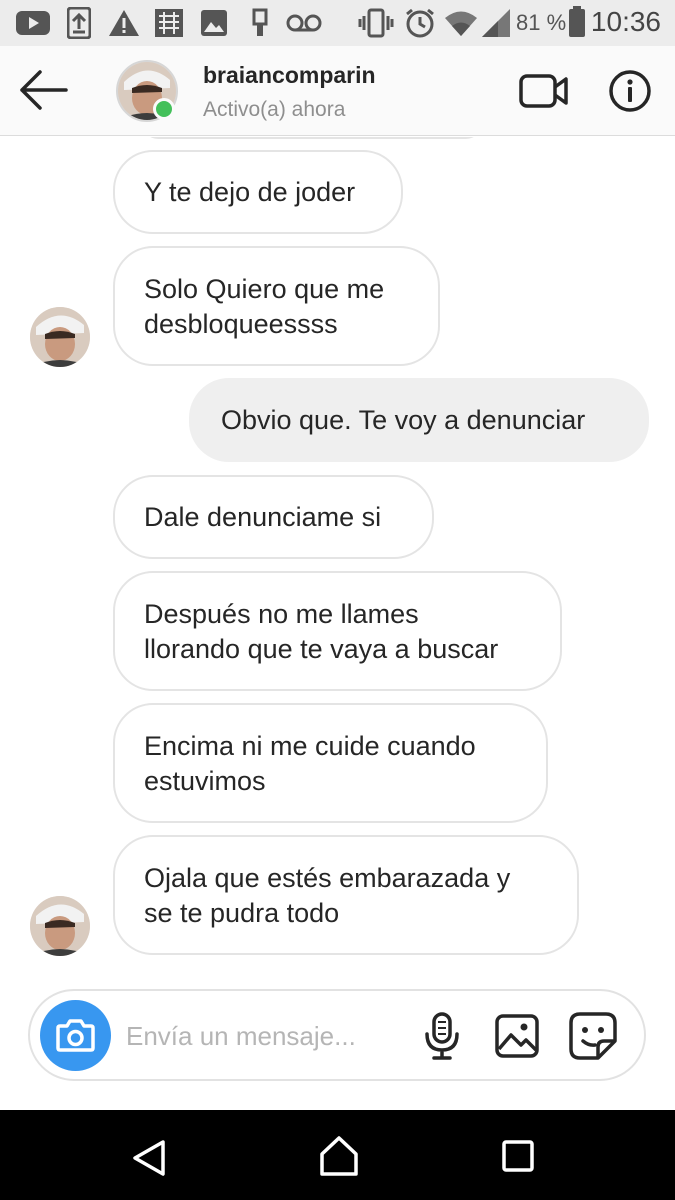 The height and width of the screenshot is (1200, 675). Describe the element at coordinates (544, 91) in the screenshot. I see `video-camera-icon` at that location.